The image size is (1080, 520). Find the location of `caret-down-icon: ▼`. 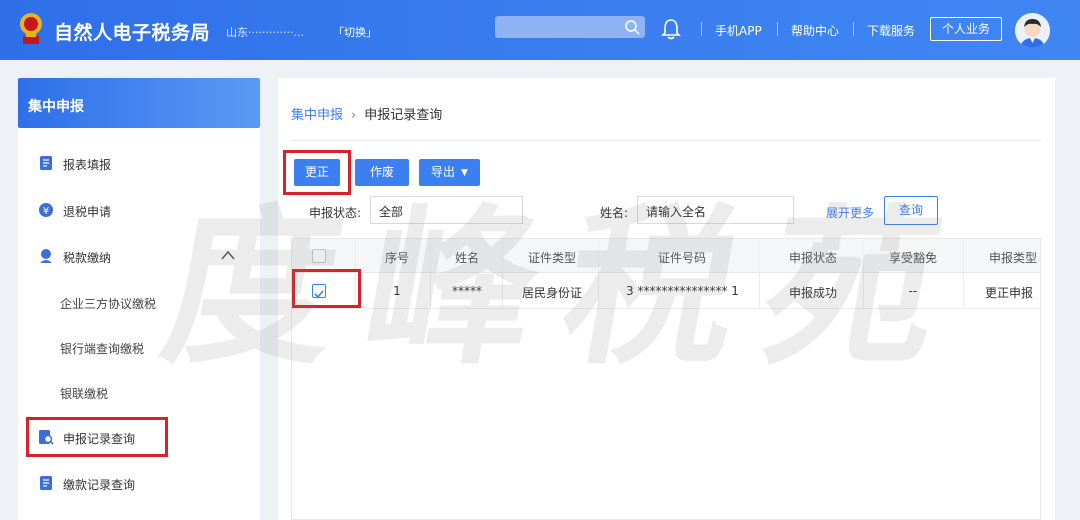

caret-down-icon: ▼ is located at coordinates (464, 173).